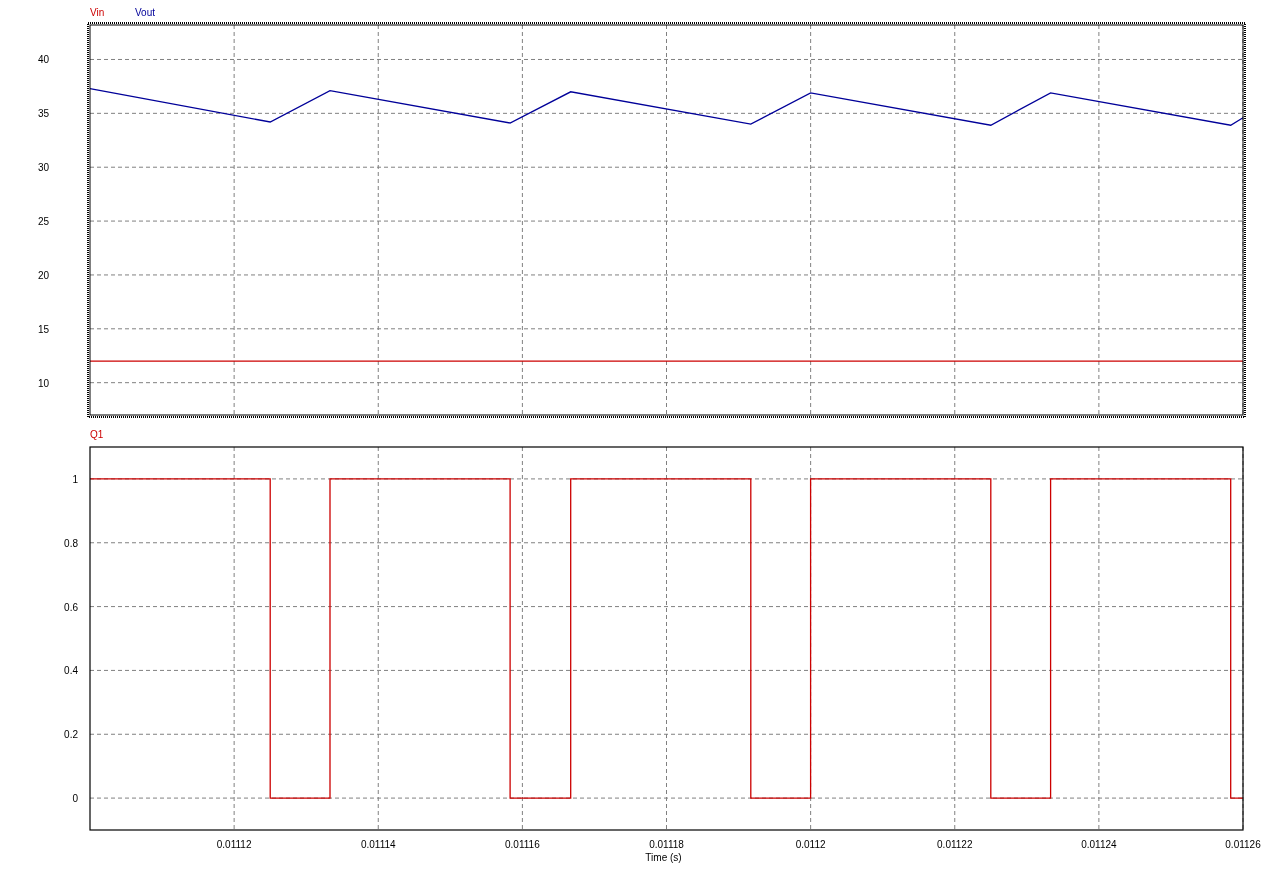  I want to click on legend-label: Q1, so click(97, 434).